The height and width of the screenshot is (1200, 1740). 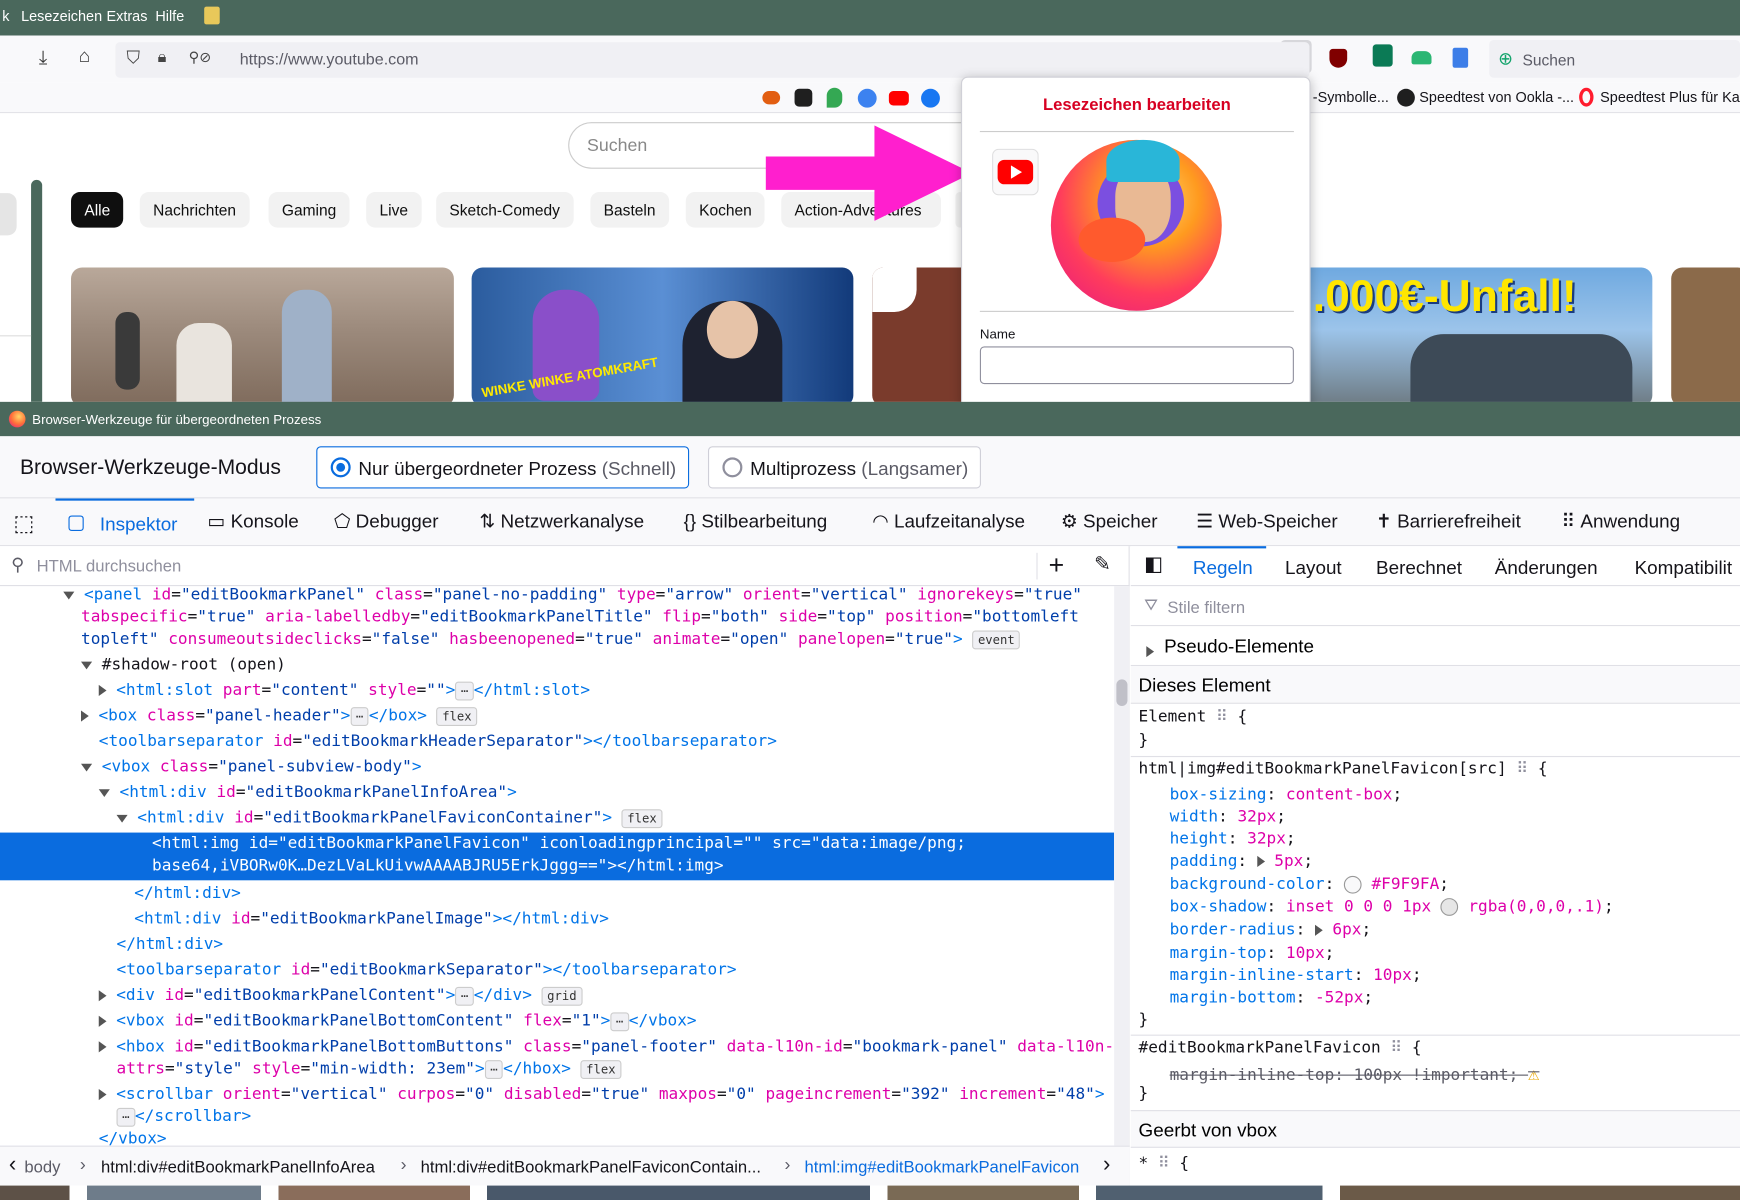 I want to click on mode-parent-option: Nur übergeordneter Prozess (Schnell), so click(x=503, y=467).